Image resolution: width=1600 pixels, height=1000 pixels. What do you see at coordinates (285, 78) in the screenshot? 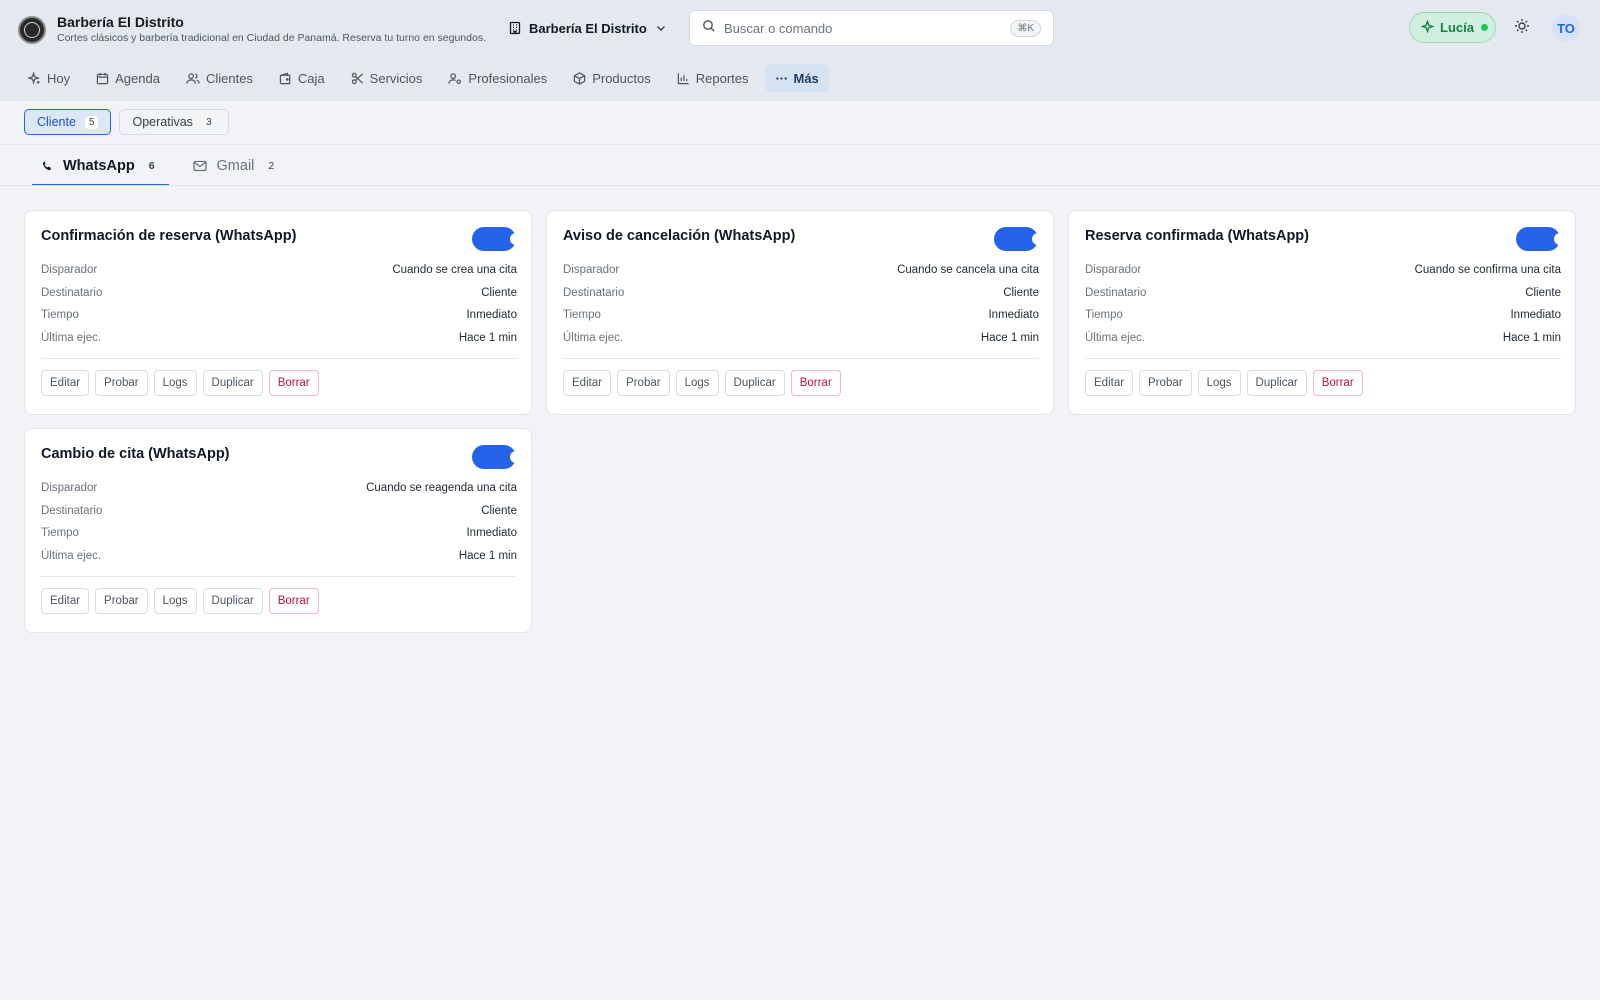
I see `wallet-icon` at bounding box center [285, 78].